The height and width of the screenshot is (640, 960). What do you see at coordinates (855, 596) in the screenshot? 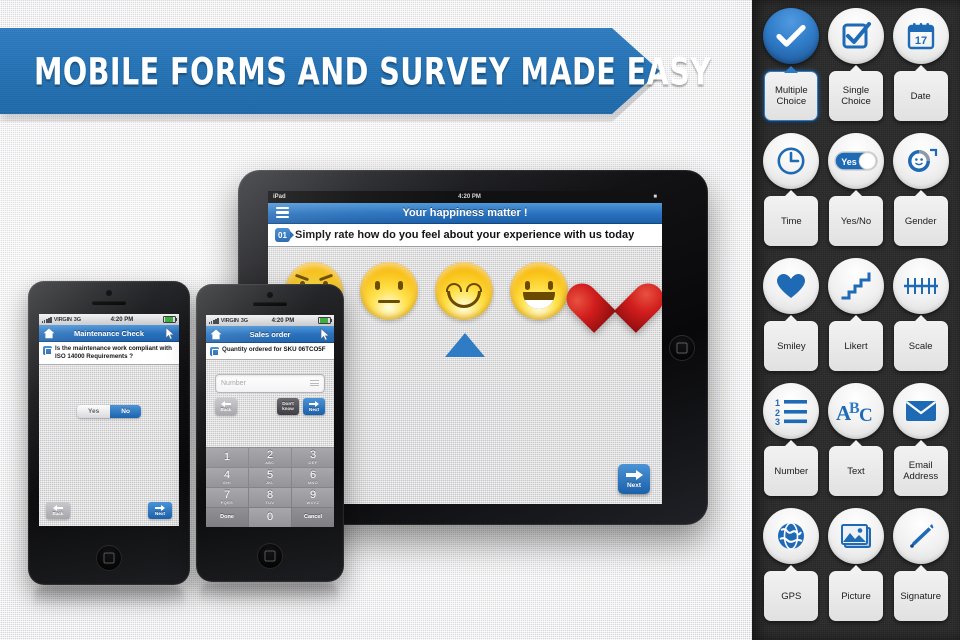
I see `tool-label: Picture` at bounding box center [855, 596].